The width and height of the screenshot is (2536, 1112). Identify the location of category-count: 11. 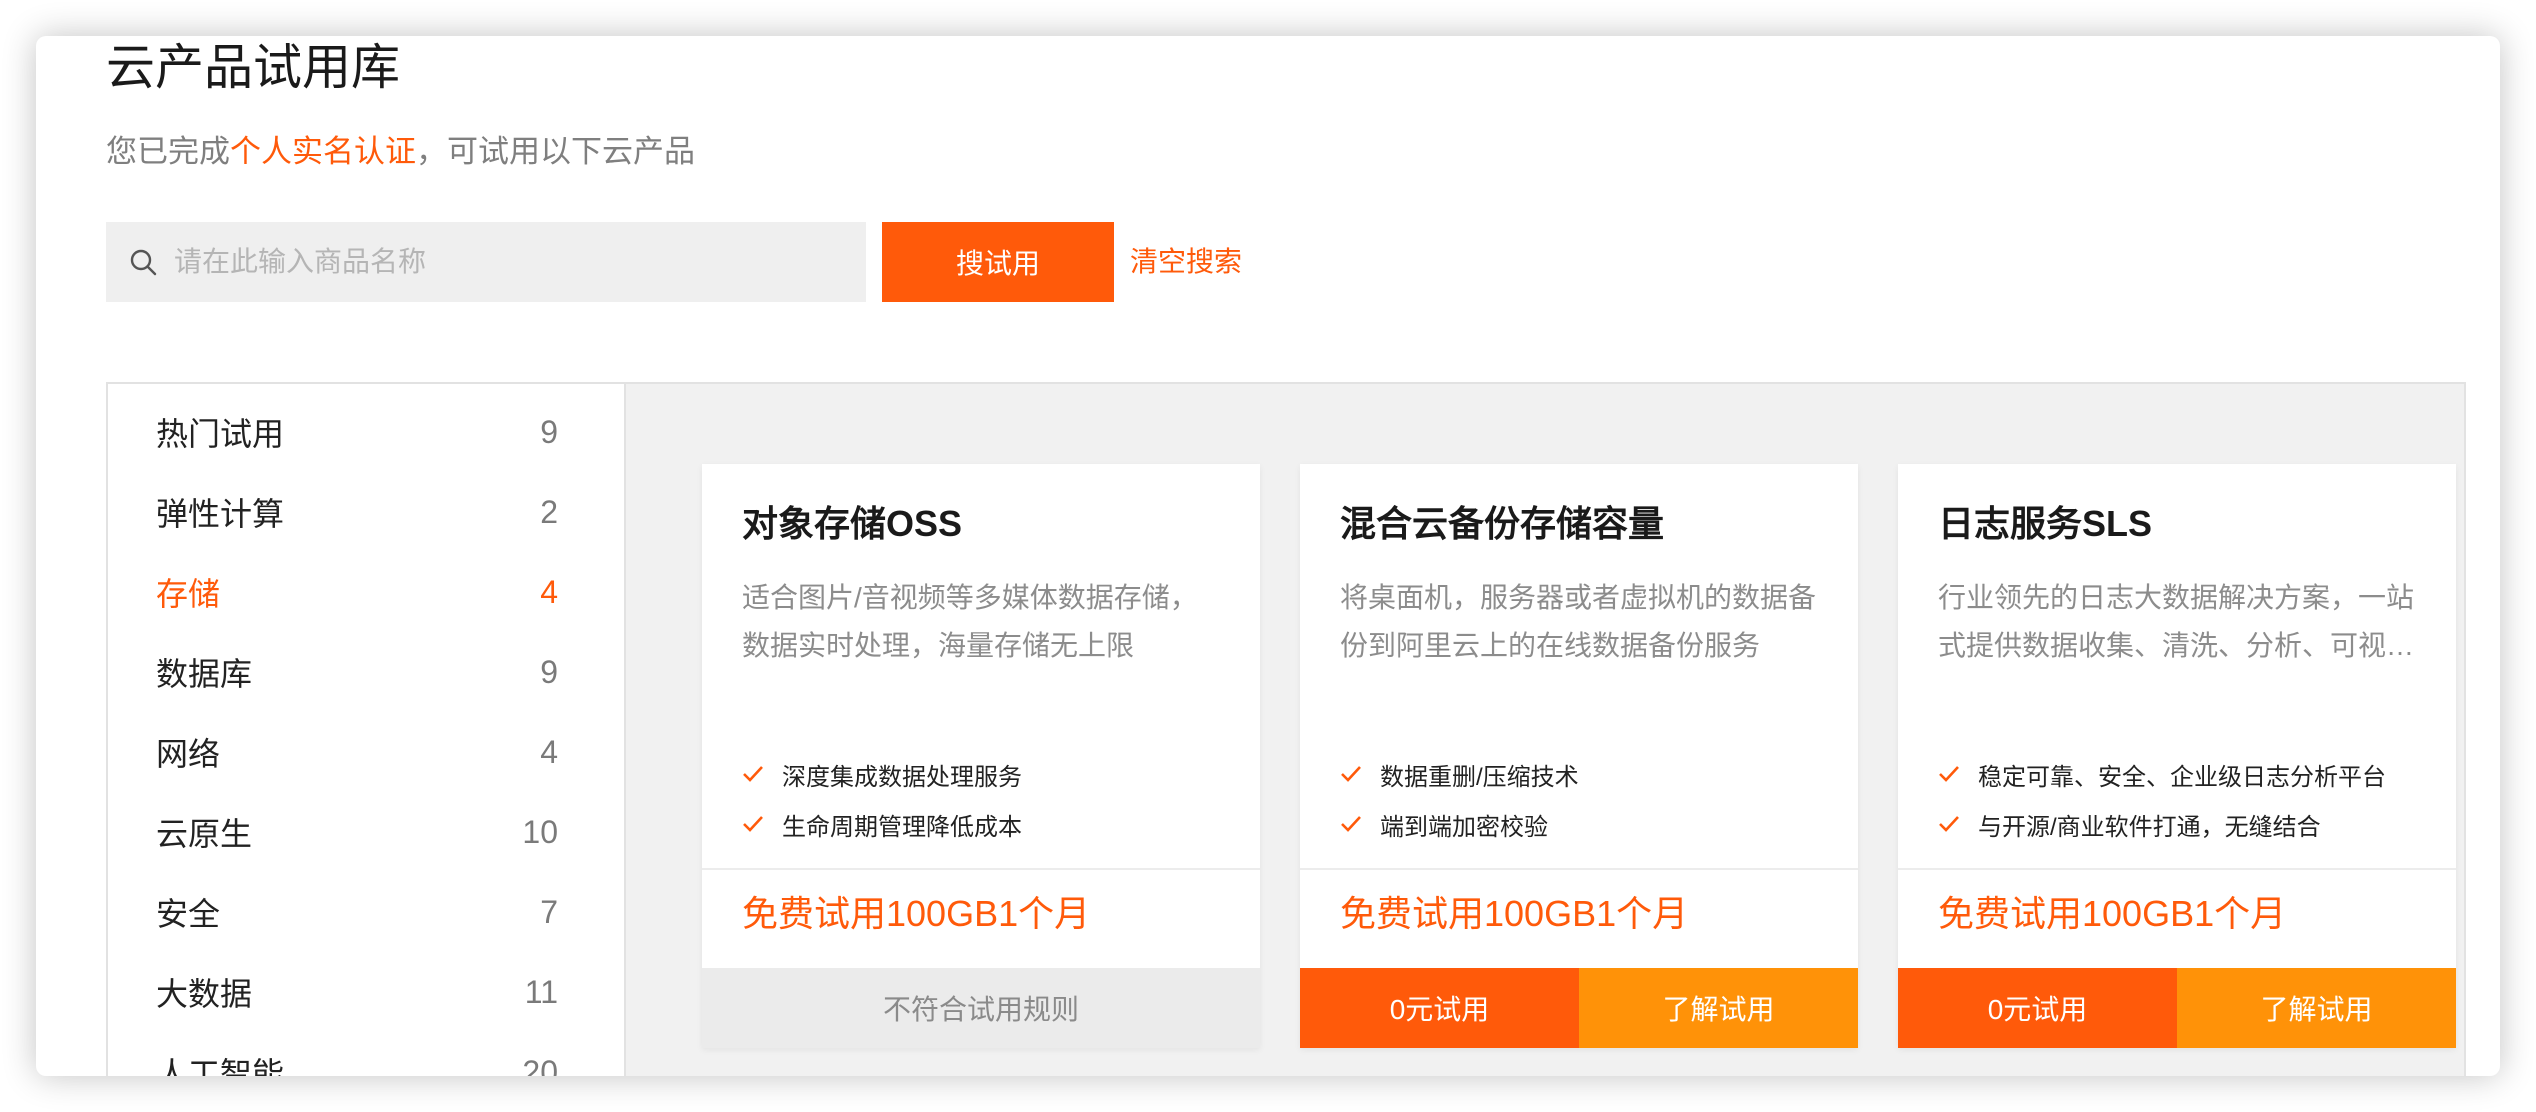
(541, 991).